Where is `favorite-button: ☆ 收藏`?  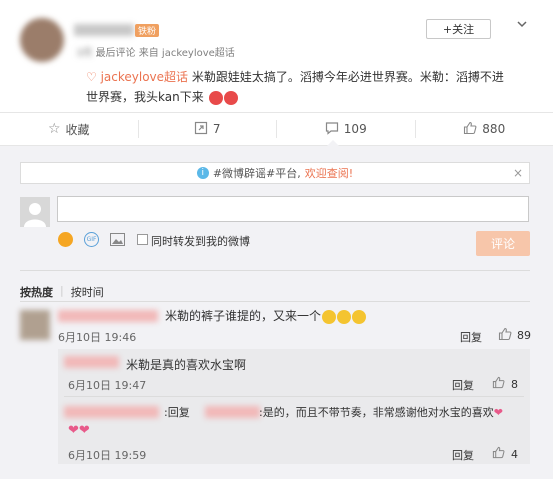 favorite-button: ☆ 收藏 is located at coordinates (69, 129).